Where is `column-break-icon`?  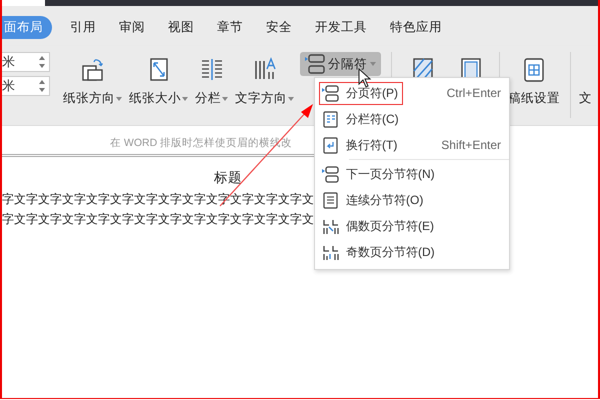 column-break-icon is located at coordinates (331, 119).